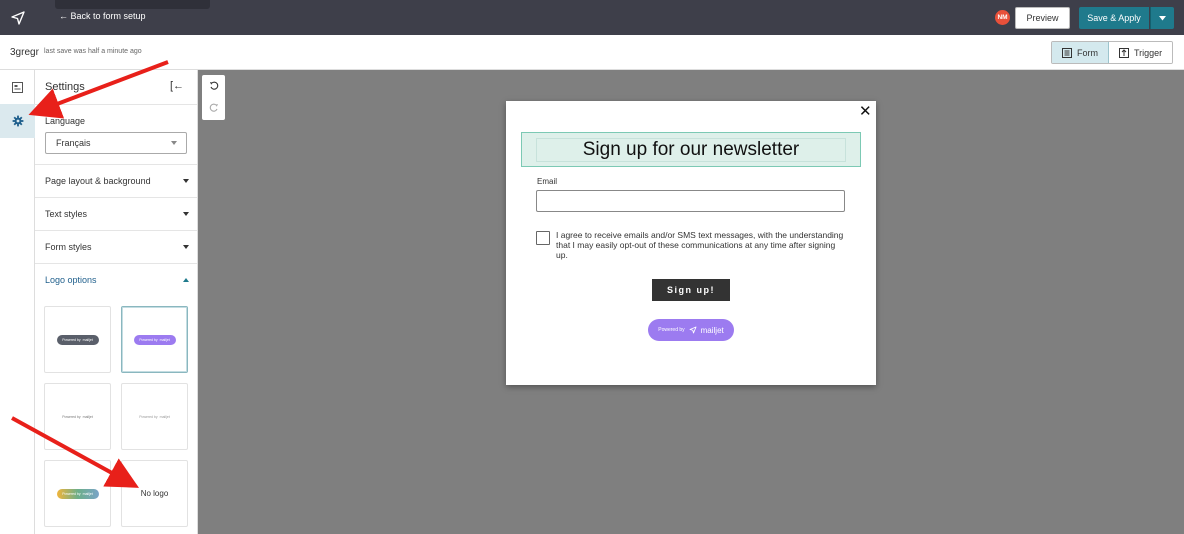  I want to click on form-icon, so click(1067, 52).